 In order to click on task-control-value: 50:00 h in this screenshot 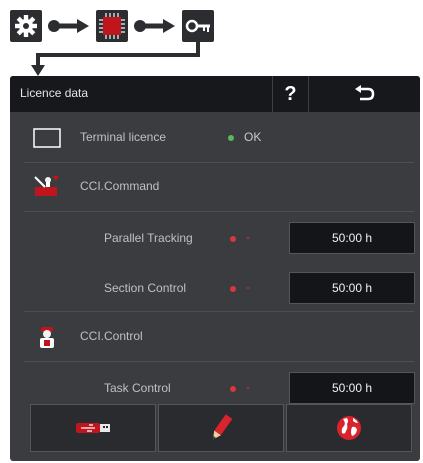, I will do `click(352, 388)`.